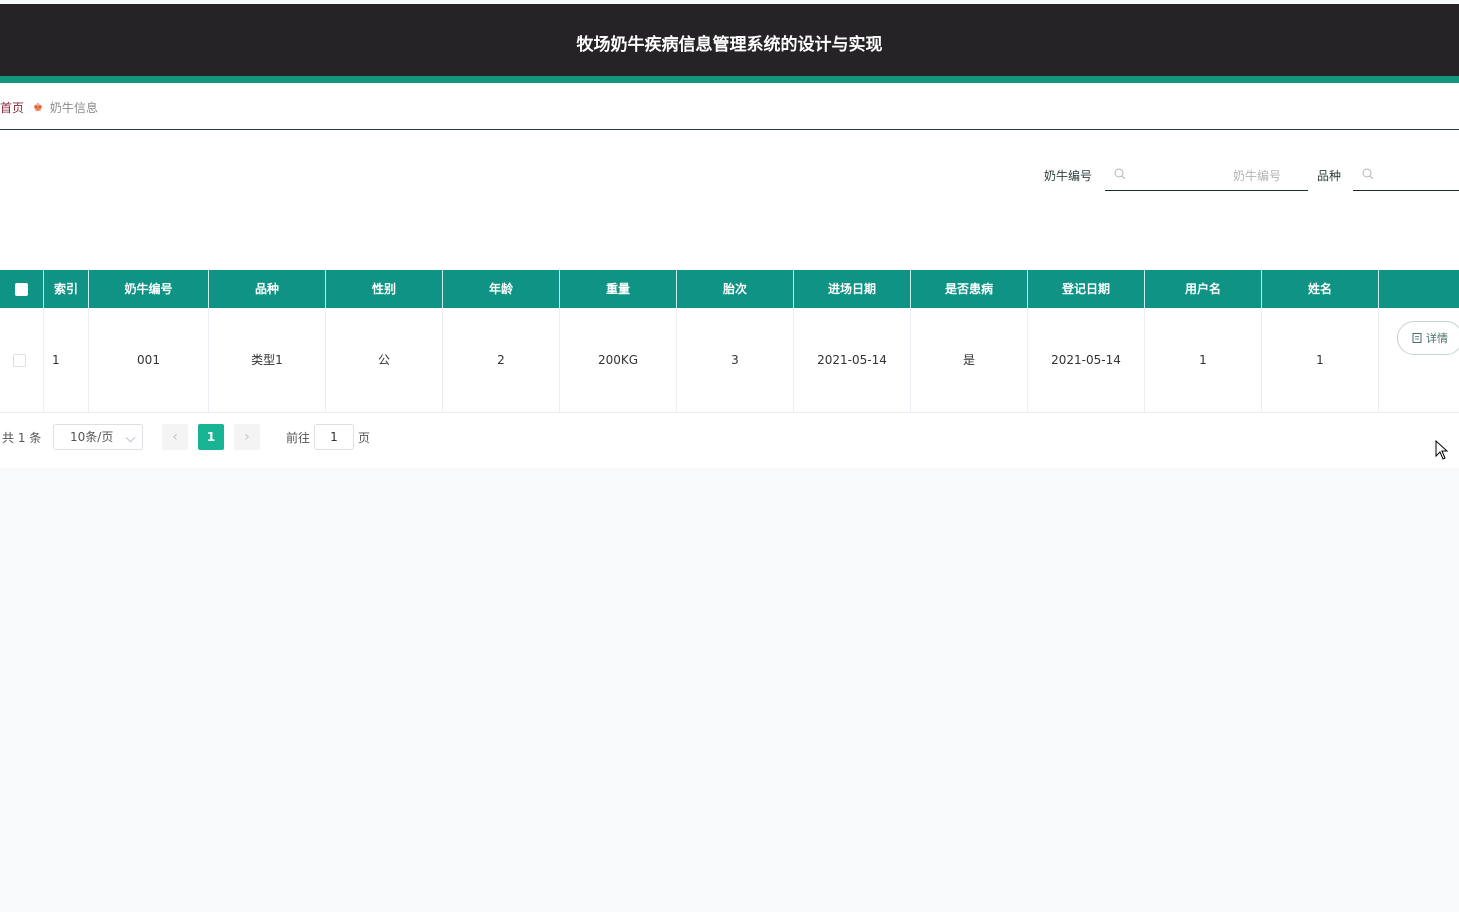 Image resolution: width=1459 pixels, height=912 pixels. What do you see at coordinates (267, 360) in the screenshot?
I see `cell-breed: 类型1` at bounding box center [267, 360].